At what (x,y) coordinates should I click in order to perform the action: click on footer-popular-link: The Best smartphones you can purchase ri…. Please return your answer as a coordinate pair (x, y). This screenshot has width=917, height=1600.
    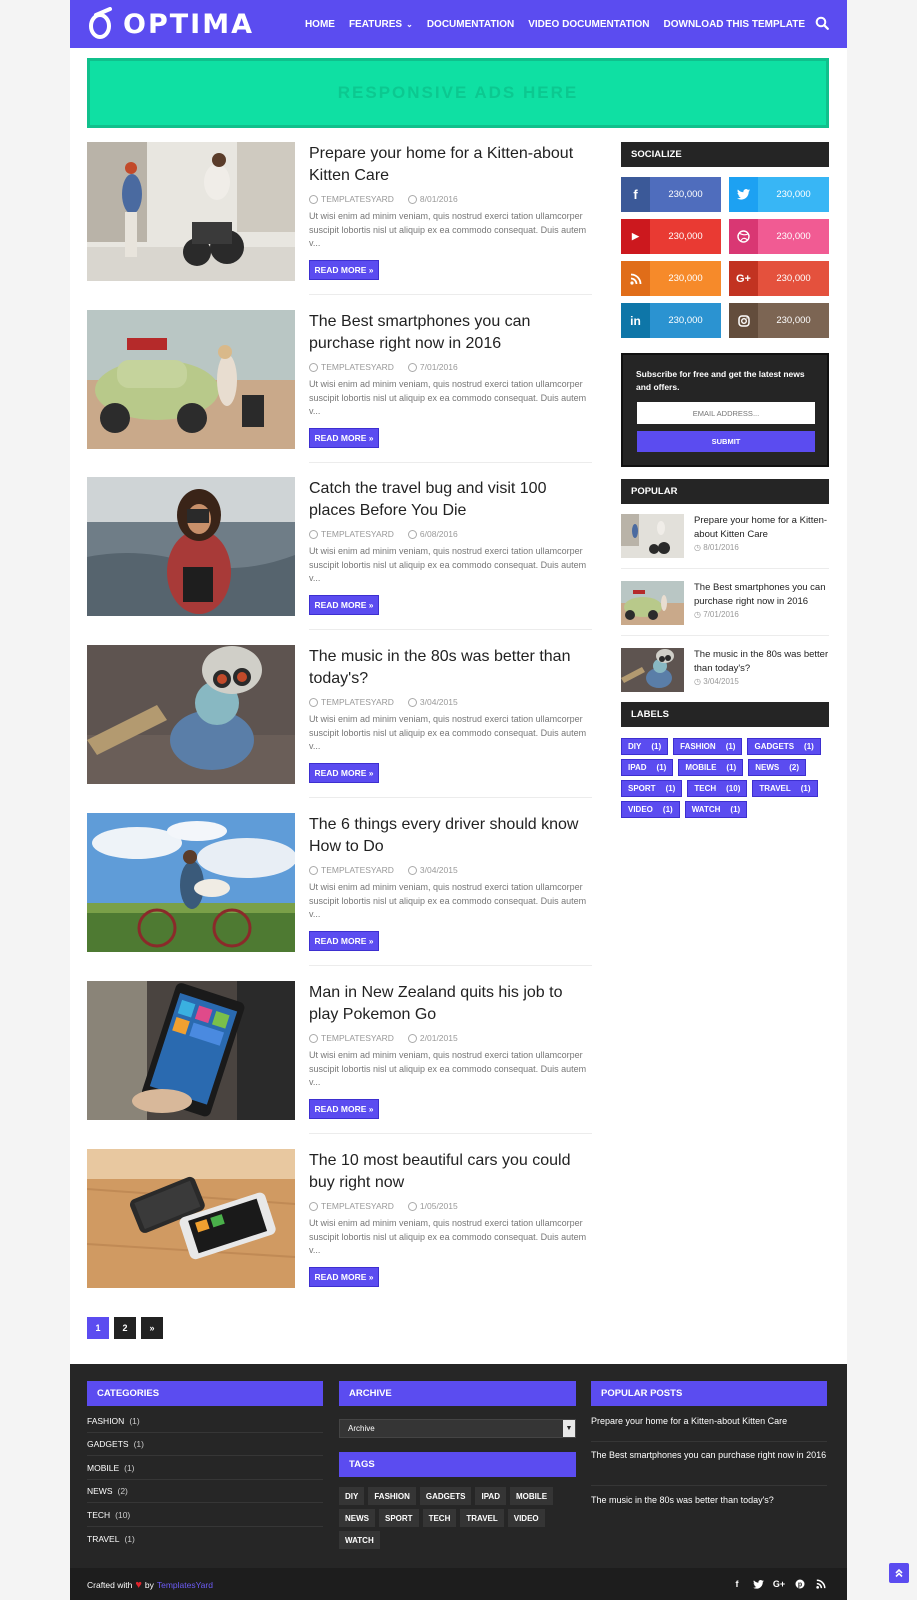
    Looking at the image, I should click on (709, 1456).